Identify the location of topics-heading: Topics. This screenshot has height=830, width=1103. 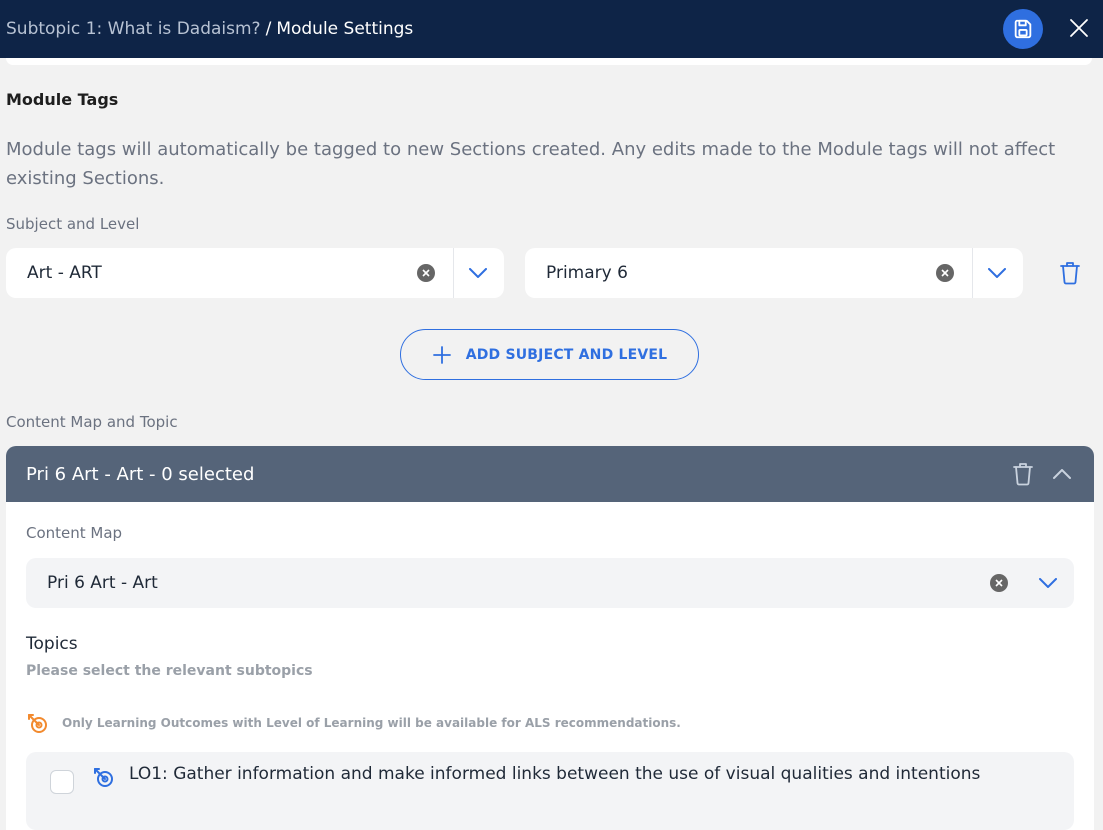
(52, 644).